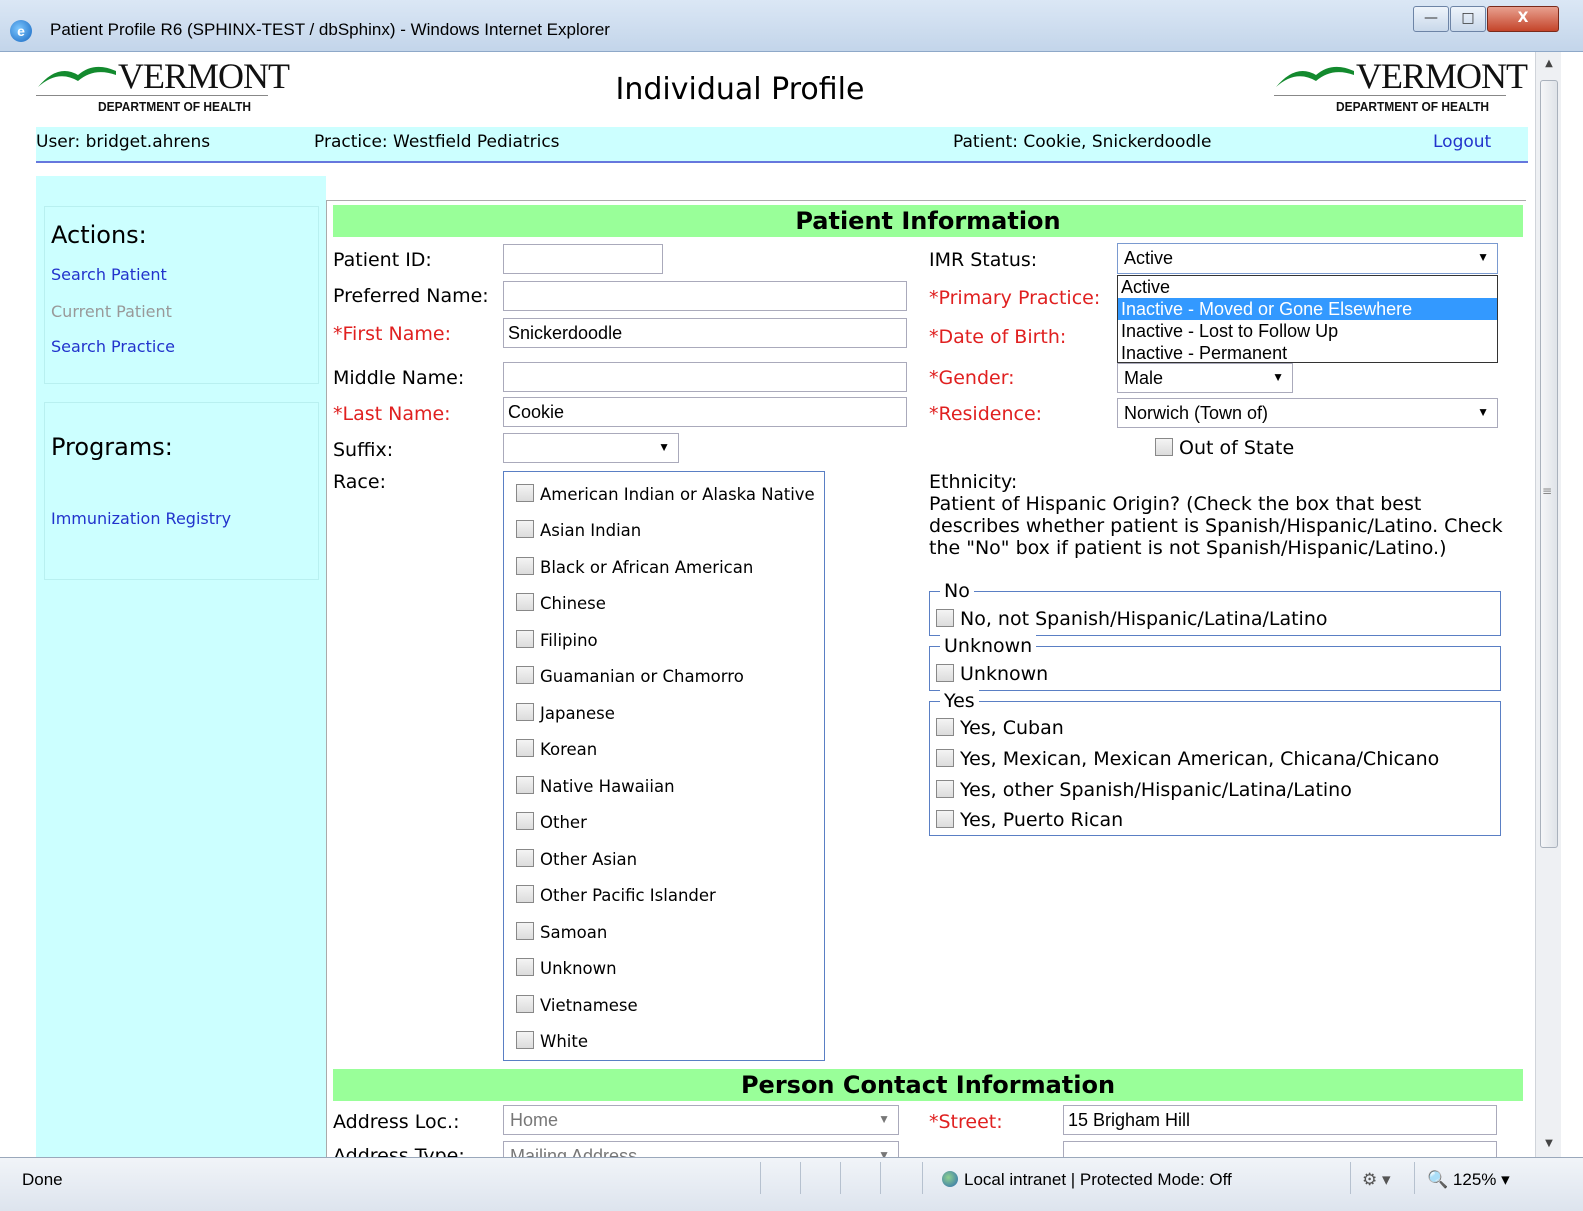 This screenshot has height=1211, width=1583. I want to click on middle-name-input, so click(705, 377).